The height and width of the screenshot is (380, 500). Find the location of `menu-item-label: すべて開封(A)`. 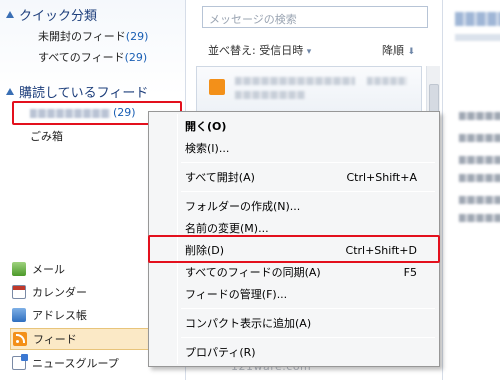

menu-item-label: すべて開封(A) is located at coordinates (220, 177).